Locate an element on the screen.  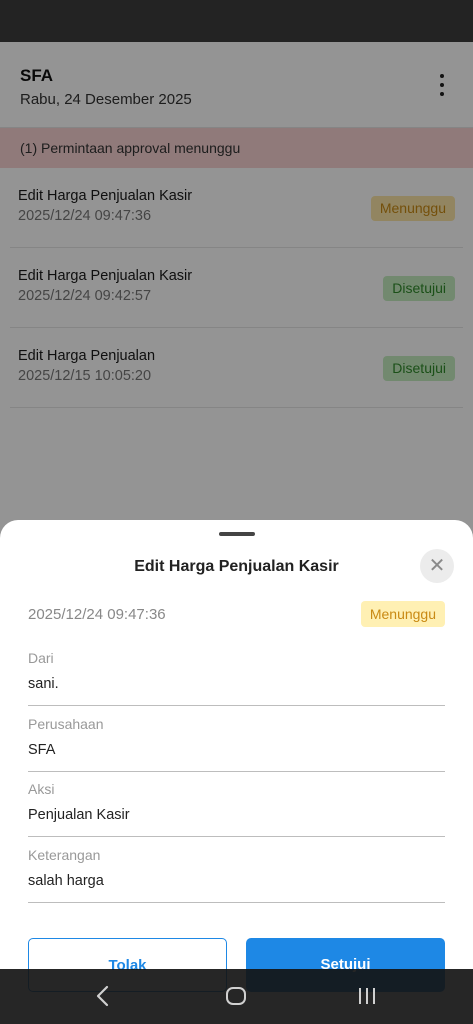
field-label: Aksi is located at coordinates (41, 789).